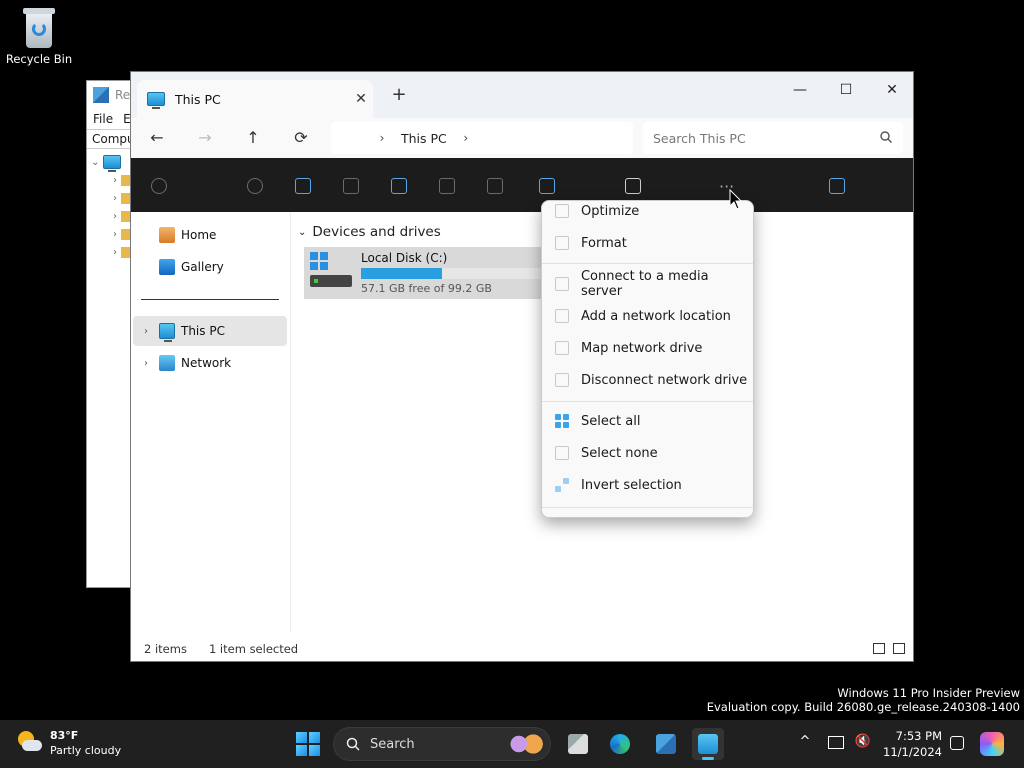 Image resolution: width=1024 pixels, height=768 pixels. I want to click on up-button: ↑, so click(253, 138).